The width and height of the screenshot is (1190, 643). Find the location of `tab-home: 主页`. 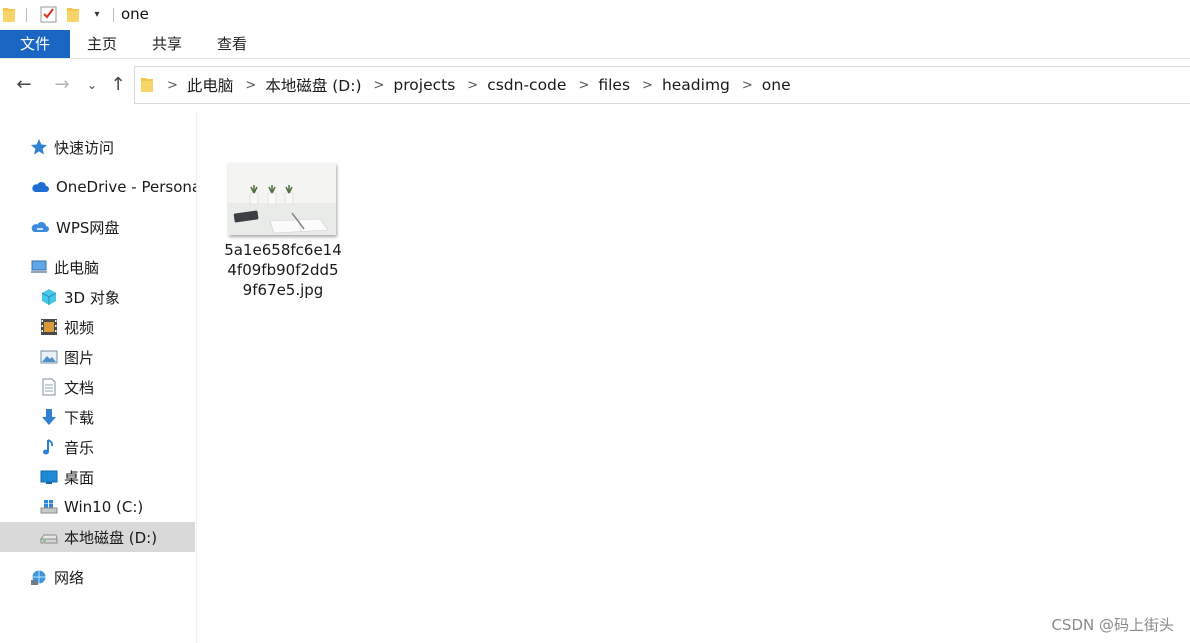

tab-home: 主页 is located at coordinates (102, 44).